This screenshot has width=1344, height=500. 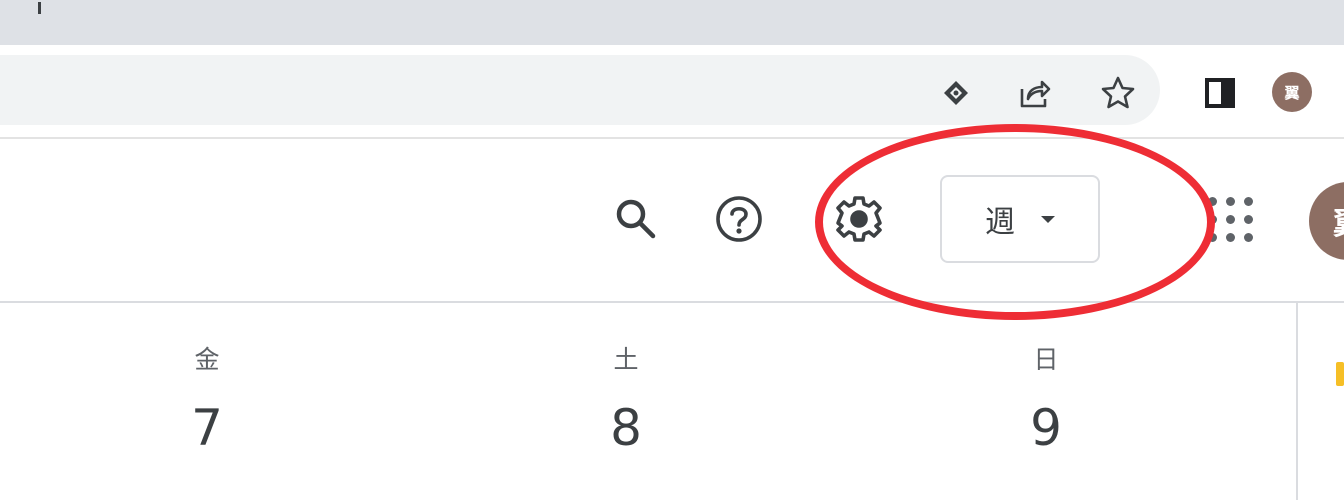 What do you see at coordinates (1000, 222) in the screenshot?
I see `view-selector-label: 週` at bounding box center [1000, 222].